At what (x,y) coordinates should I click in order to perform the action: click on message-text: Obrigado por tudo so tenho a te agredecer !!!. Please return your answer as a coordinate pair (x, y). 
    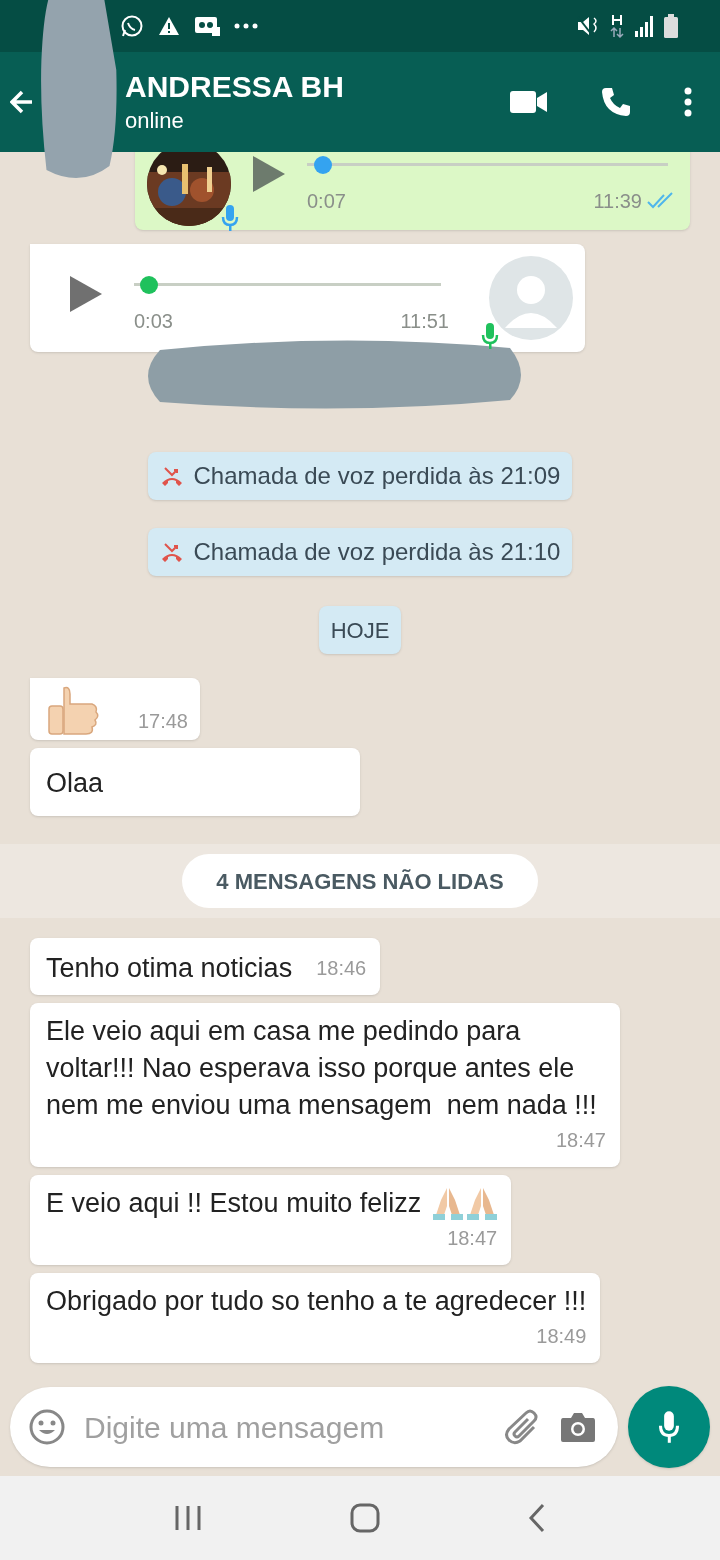
    Looking at the image, I should click on (316, 1301).